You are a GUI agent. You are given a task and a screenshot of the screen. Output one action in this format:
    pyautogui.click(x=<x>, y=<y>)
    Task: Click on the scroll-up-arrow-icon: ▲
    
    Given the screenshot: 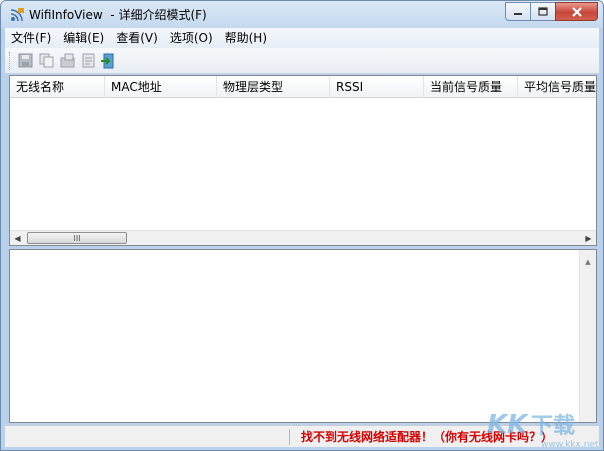 What is the action you would take?
    pyautogui.click(x=588, y=262)
    